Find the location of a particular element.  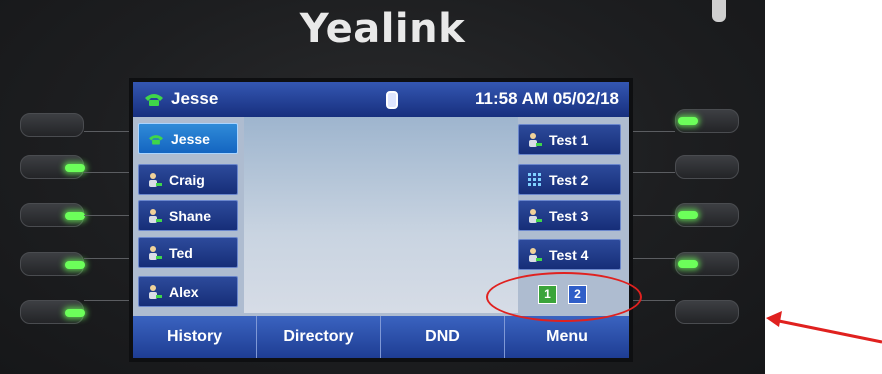

highlight-ellipse is located at coordinates (564, 297).